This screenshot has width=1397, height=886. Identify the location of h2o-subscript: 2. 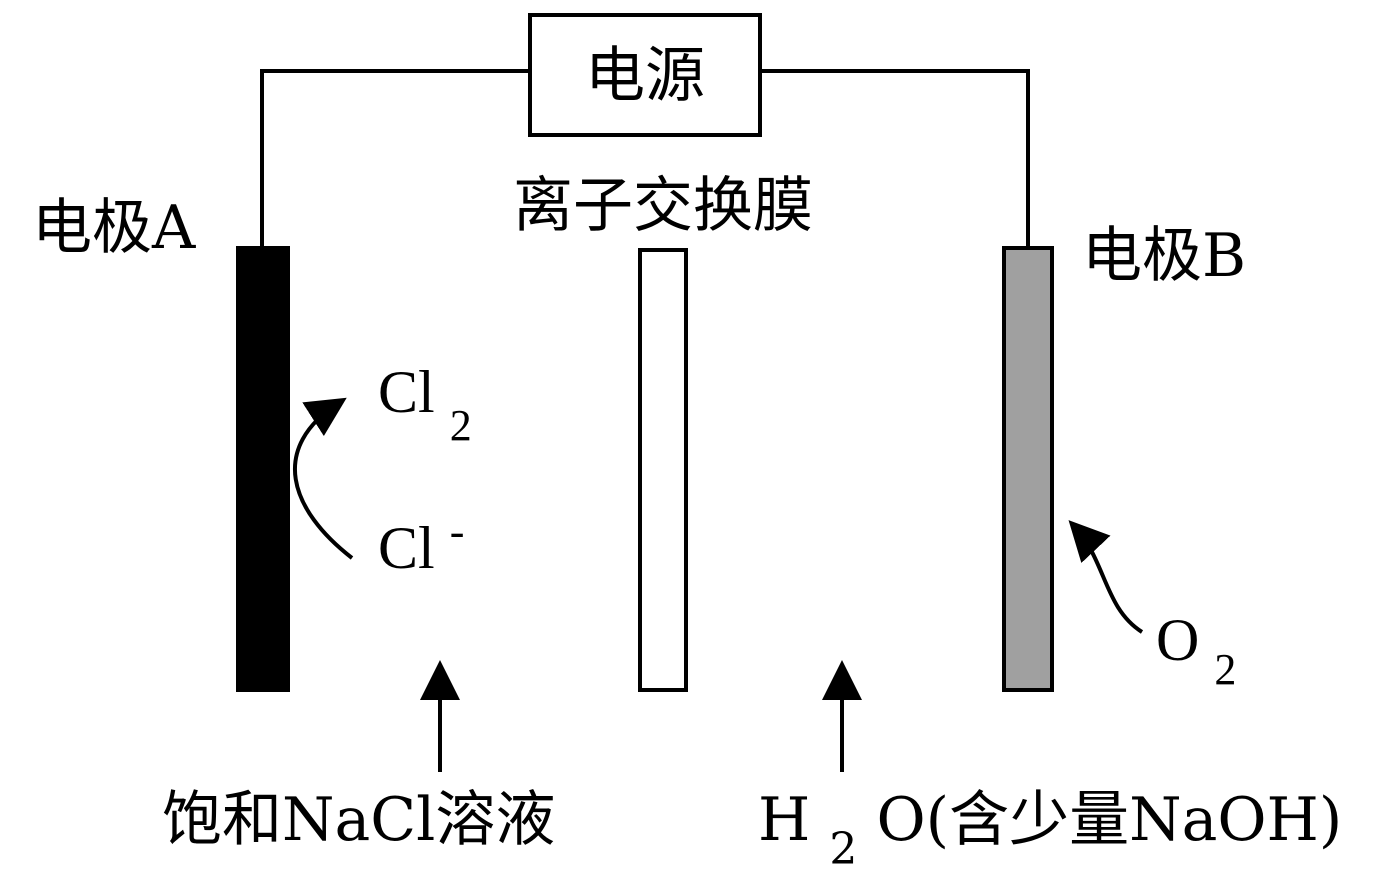
(843, 849).